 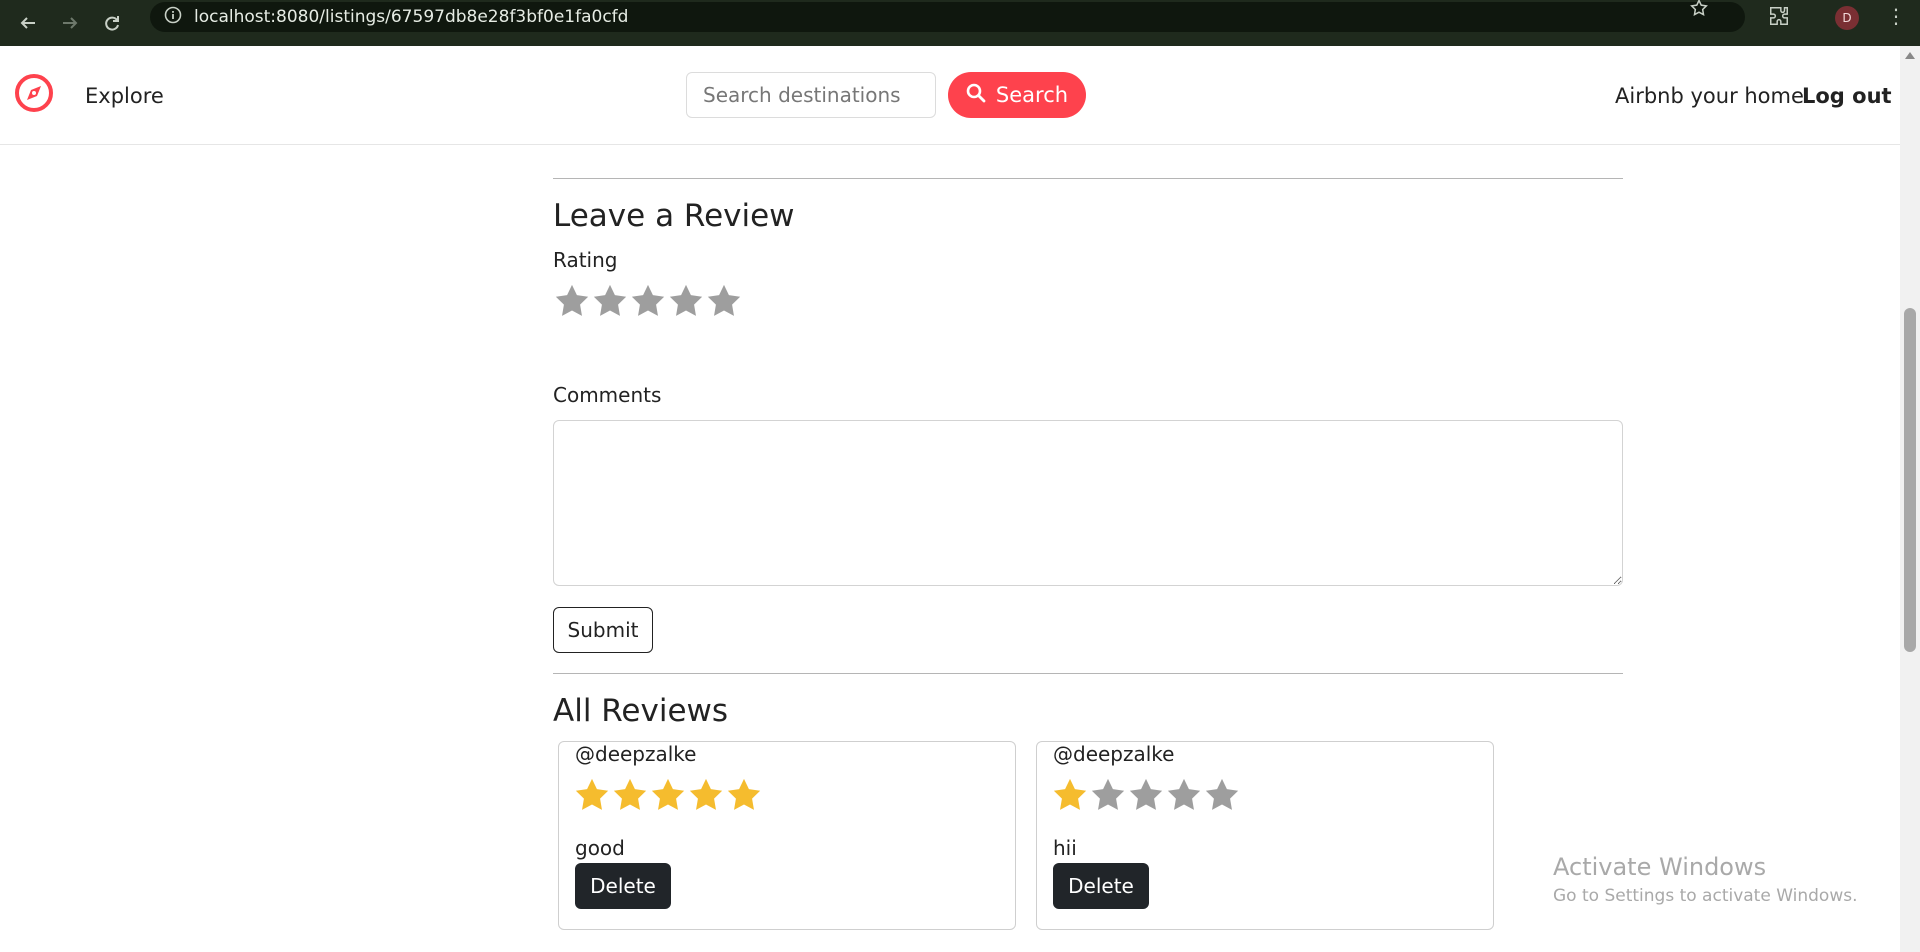 I want to click on leave-review-heading: Leave a Review, so click(x=674, y=216).